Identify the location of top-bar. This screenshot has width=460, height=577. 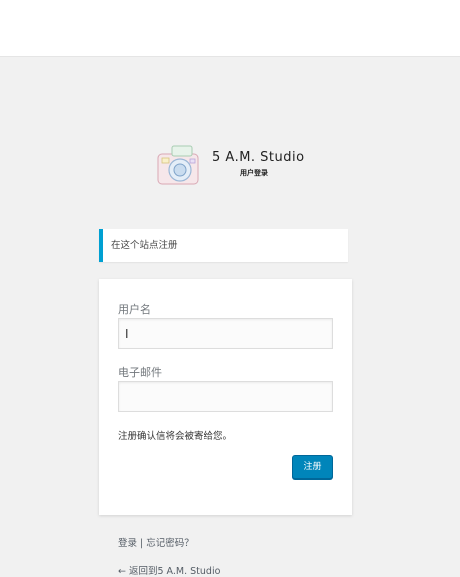
(230, 28).